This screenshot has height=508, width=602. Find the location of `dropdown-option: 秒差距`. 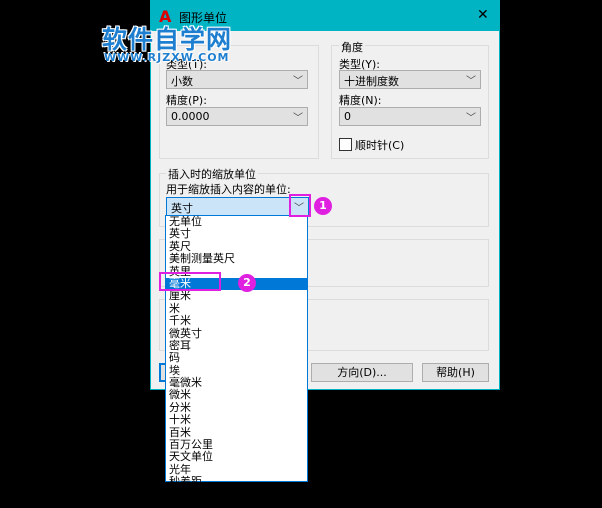

dropdown-option: 秒差距 is located at coordinates (236, 482).